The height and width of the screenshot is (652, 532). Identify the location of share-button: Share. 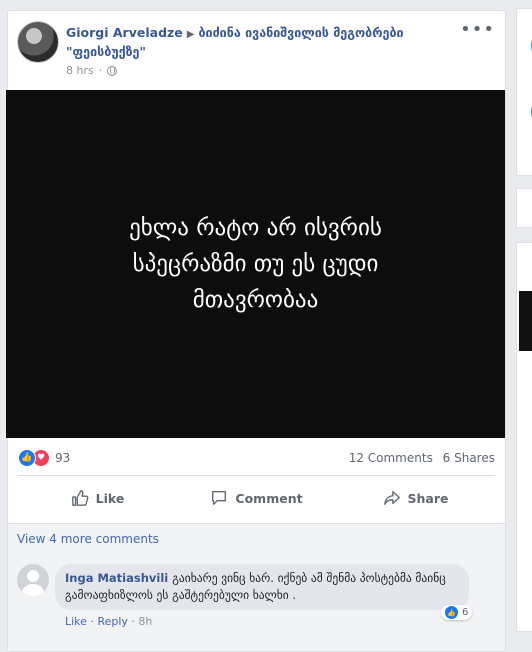
(415, 498).